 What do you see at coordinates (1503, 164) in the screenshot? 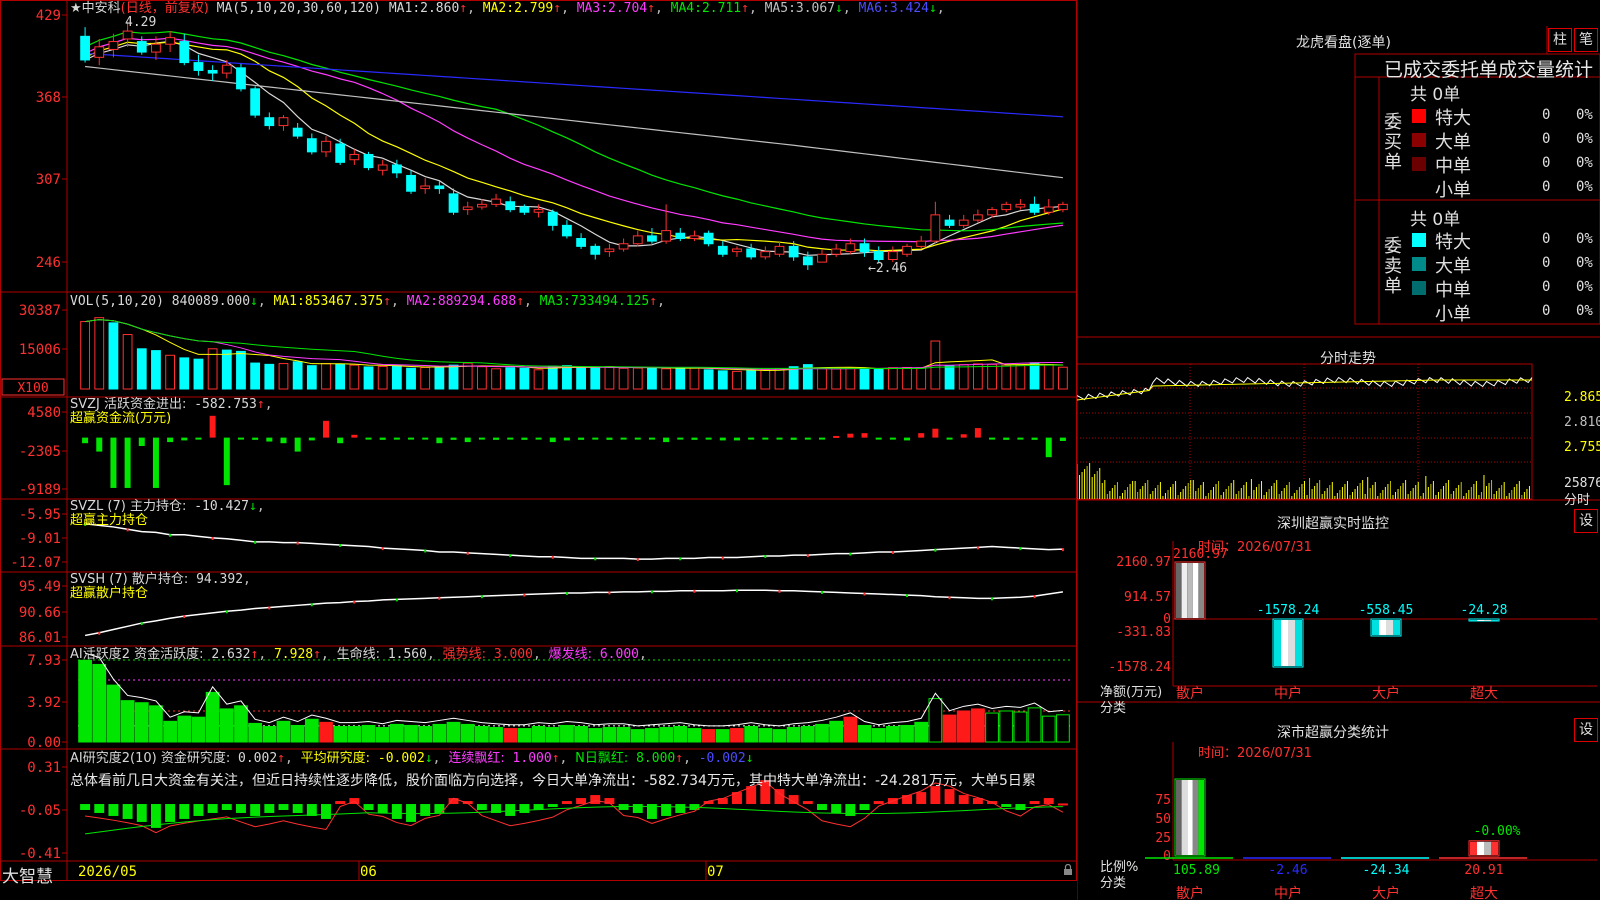
I see `buy-order-row: 中单 0 0%` at bounding box center [1503, 164].